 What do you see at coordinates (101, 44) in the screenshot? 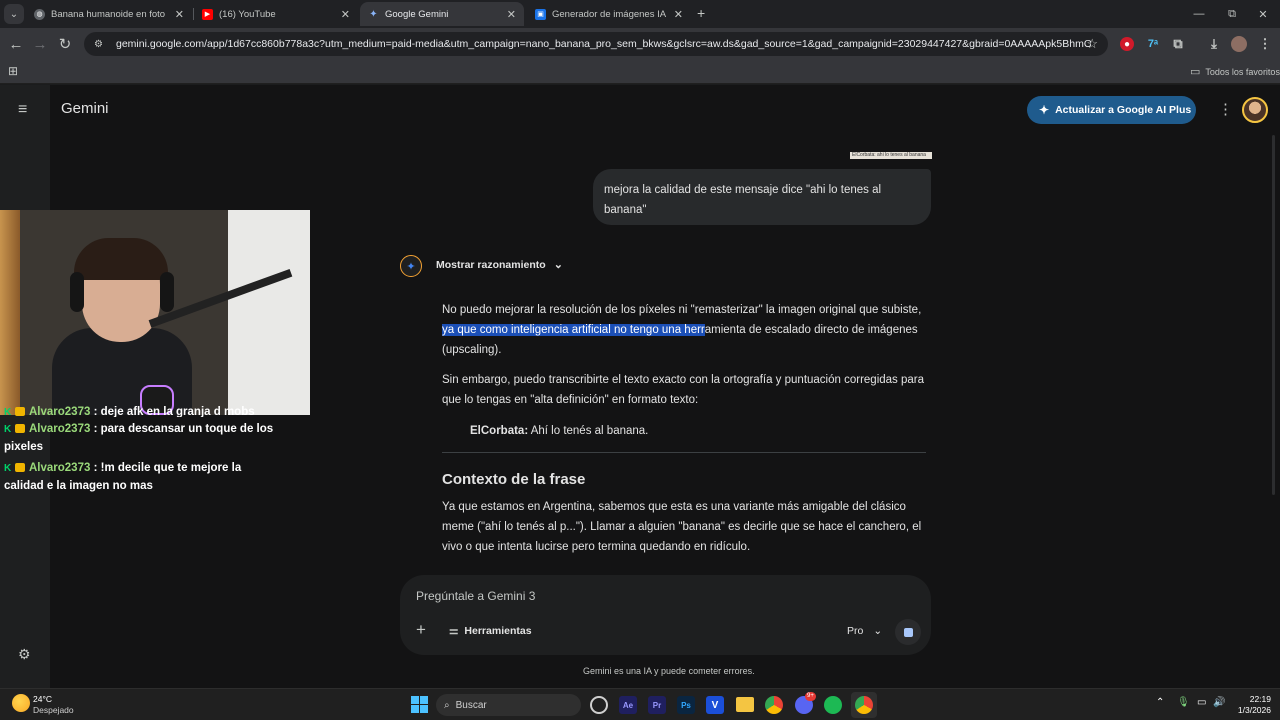
I see `site-info-icon: ⚙` at bounding box center [101, 44].